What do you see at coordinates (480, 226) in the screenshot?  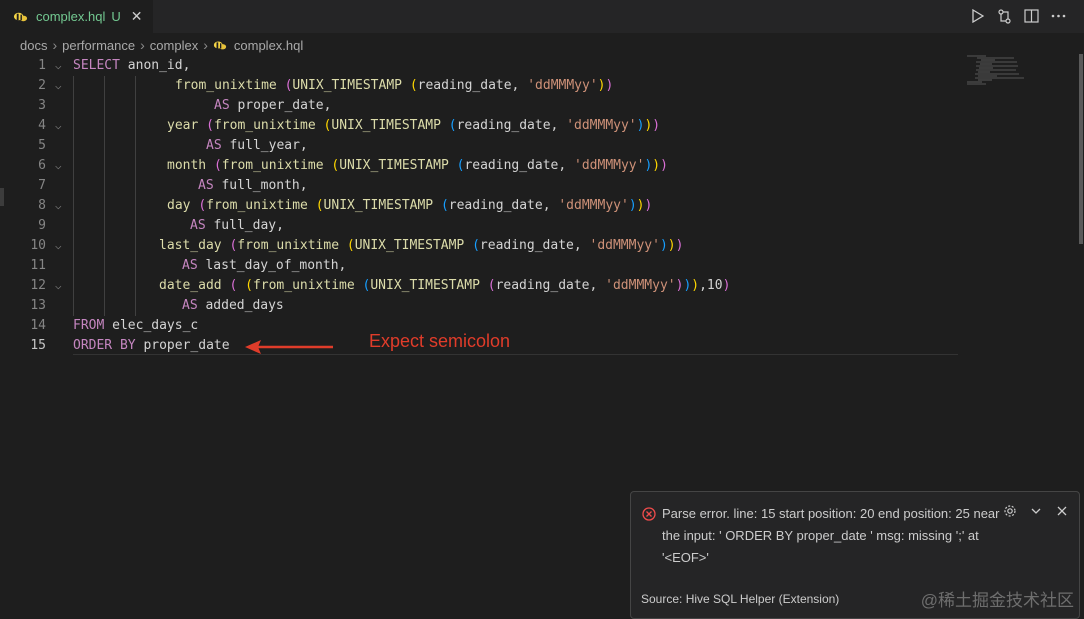 I see `code-line: 9 AS full_day,` at bounding box center [480, 226].